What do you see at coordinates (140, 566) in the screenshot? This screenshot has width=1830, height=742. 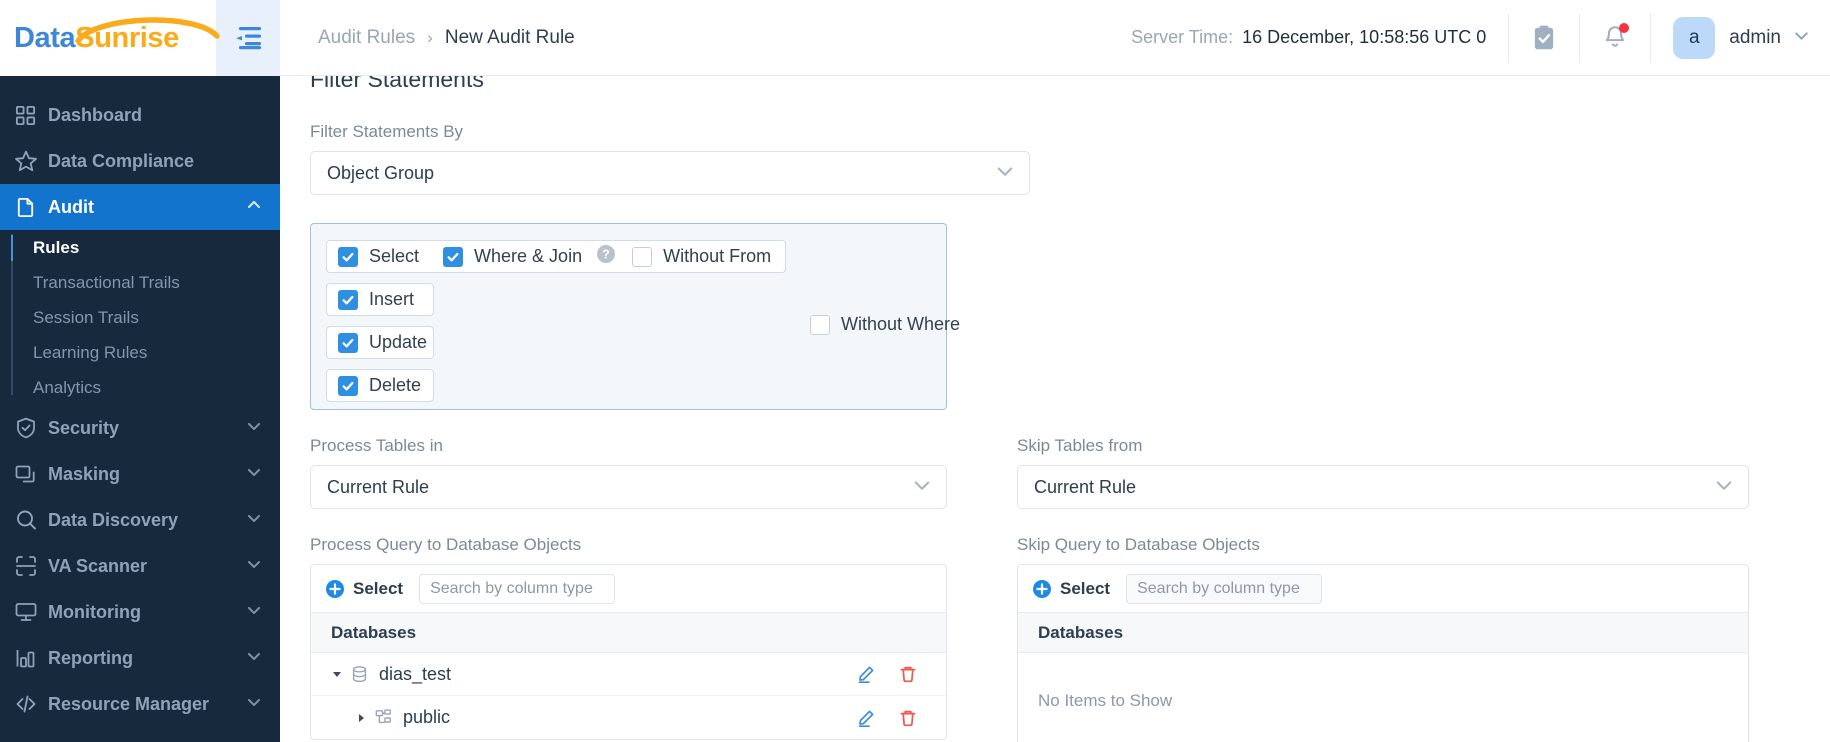 I see `sidebar-item-va-scanner: VA Scanner` at bounding box center [140, 566].